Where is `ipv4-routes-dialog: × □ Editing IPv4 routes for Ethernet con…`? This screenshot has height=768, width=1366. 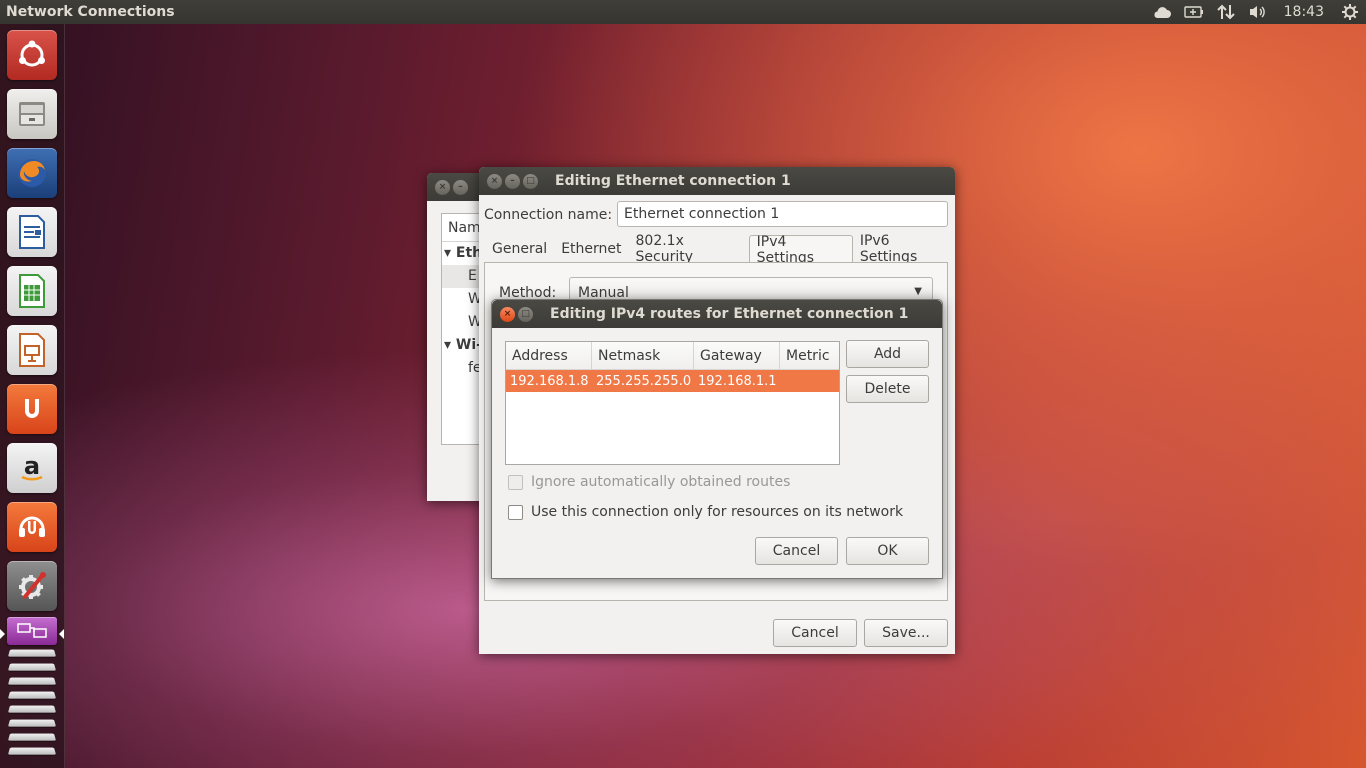
ipv4-routes-dialog: × □ Editing IPv4 routes for Ethernet con… is located at coordinates (717, 439).